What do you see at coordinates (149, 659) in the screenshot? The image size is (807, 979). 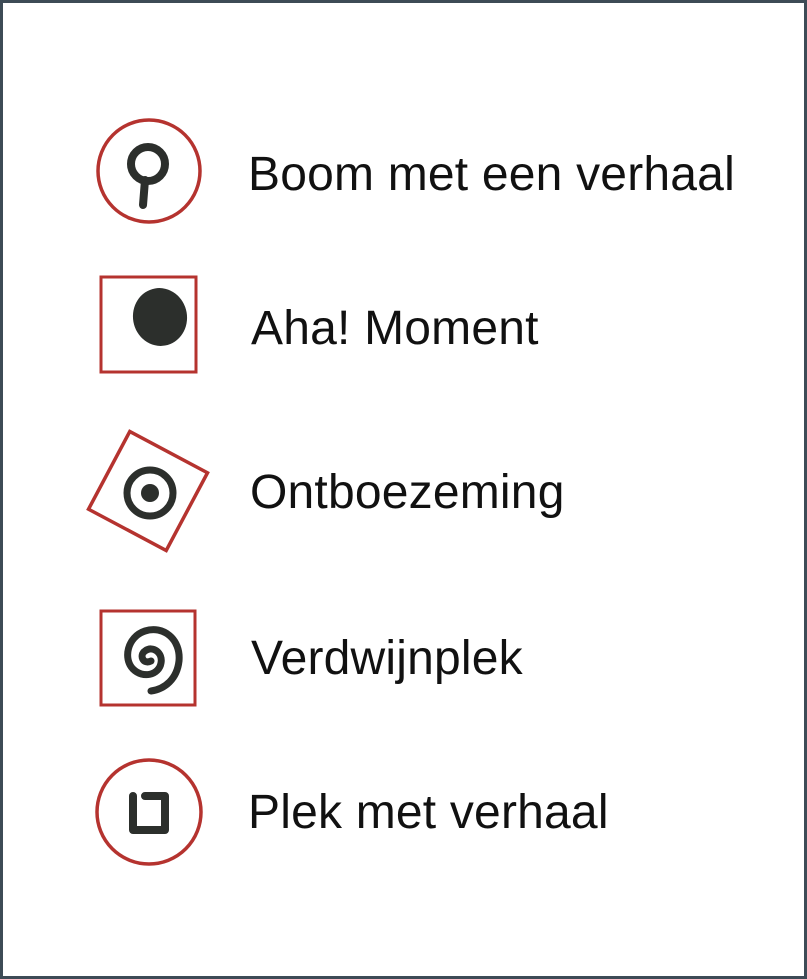 I see `boxed-spiral-icon` at bounding box center [149, 659].